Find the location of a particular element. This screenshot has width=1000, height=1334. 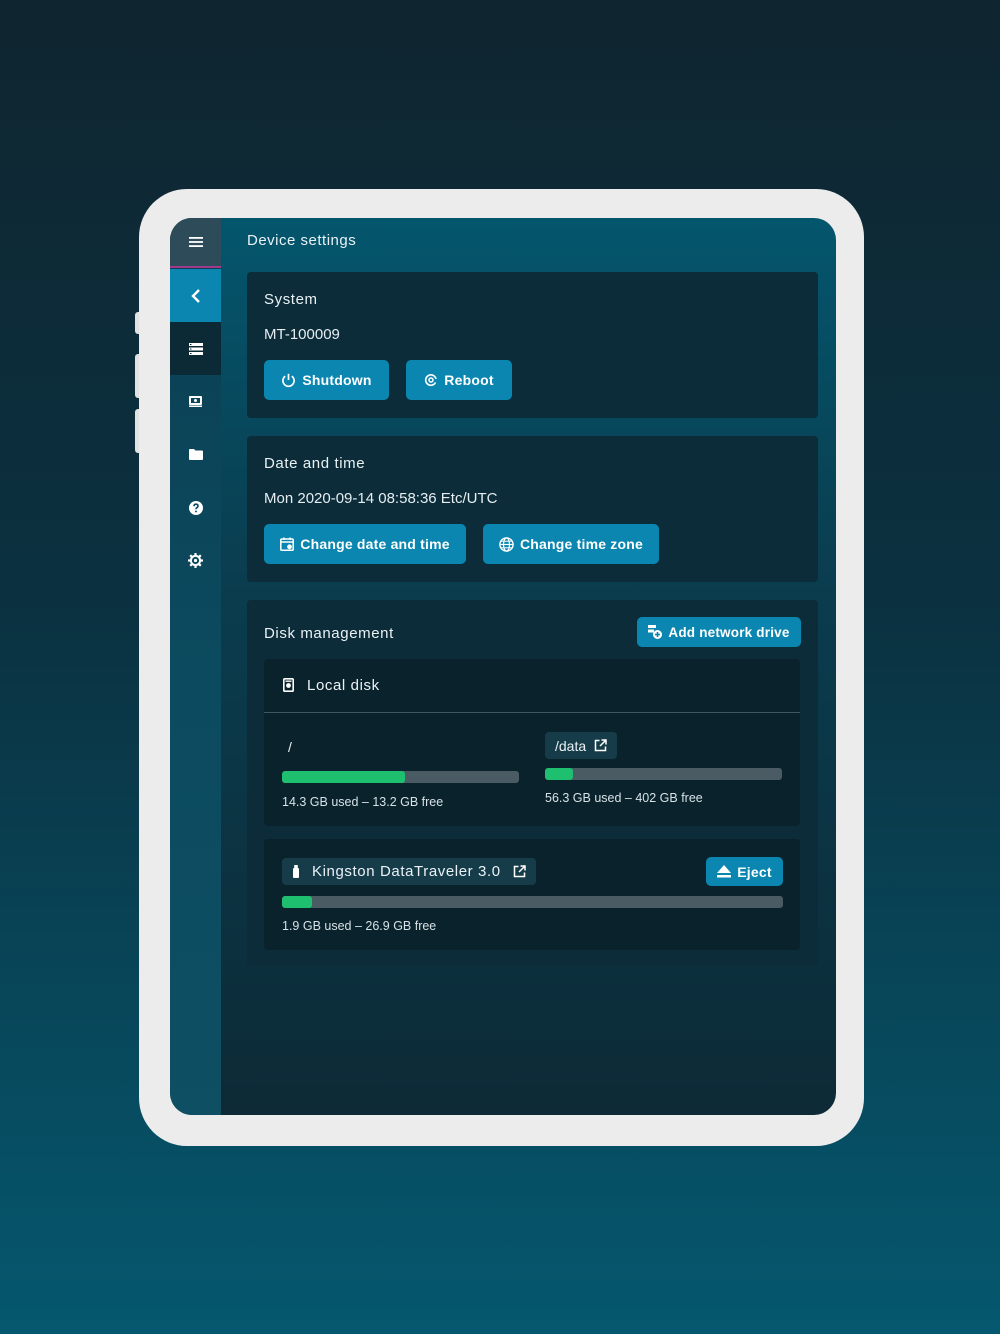

calendar-icon is located at coordinates (287, 544).